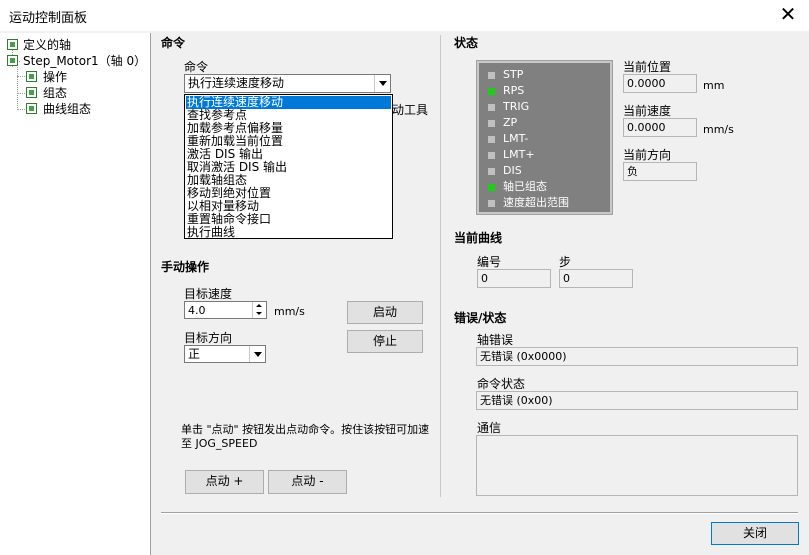 This screenshot has height=555, width=809. I want to click on axis-error-value: 无错误 (0x0000), so click(523, 356).